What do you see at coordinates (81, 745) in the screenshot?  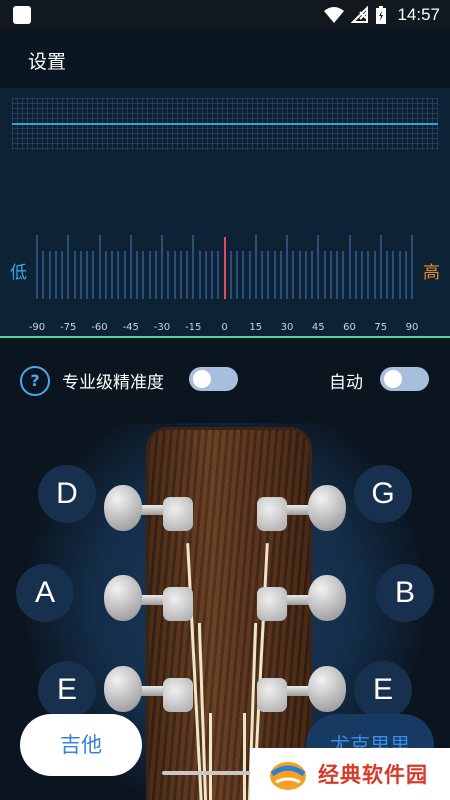 I see `guitar-tab-button: 吉他` at bounding box center [81, 745].